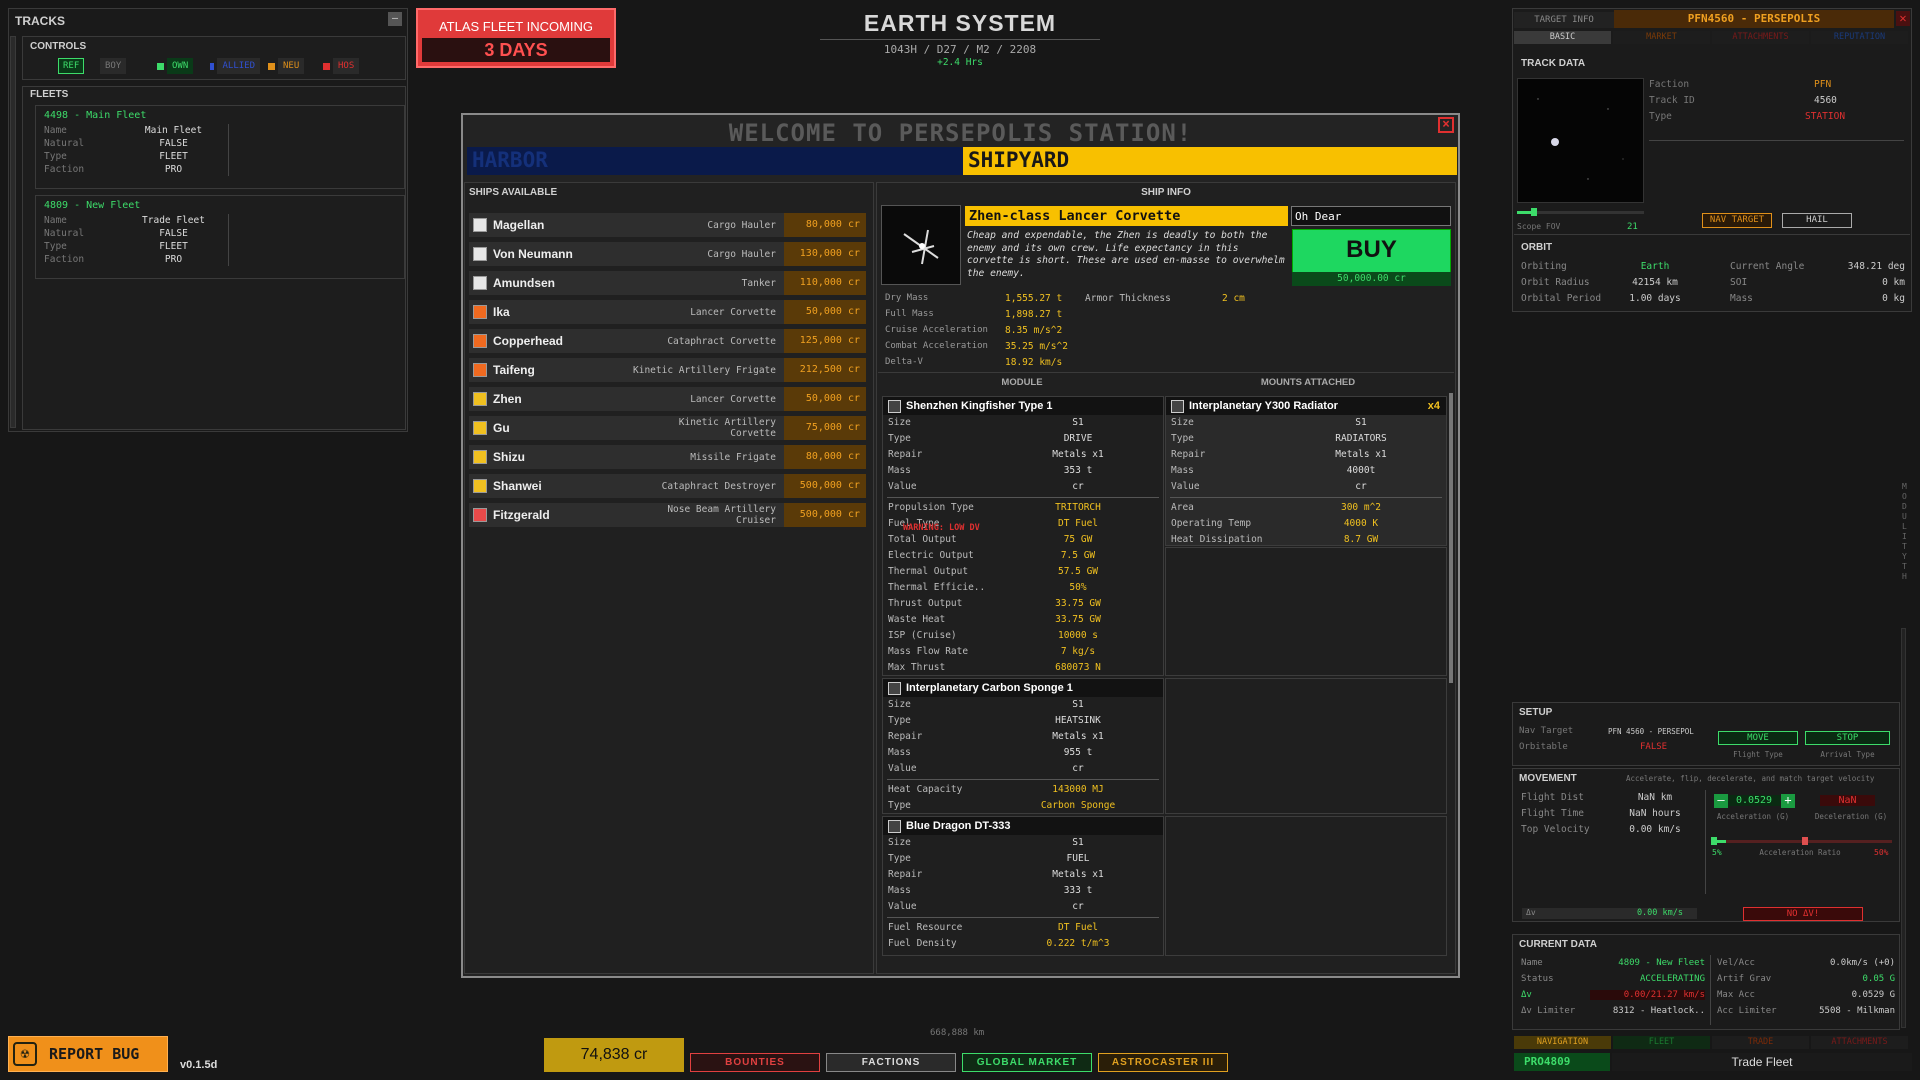 Image resolution: width=1920 pixels, height=1080 pixels. Describe the element at coordinates (741, 254) in the screenshot. I see `ship-class: Cargo Hauler` at that location.